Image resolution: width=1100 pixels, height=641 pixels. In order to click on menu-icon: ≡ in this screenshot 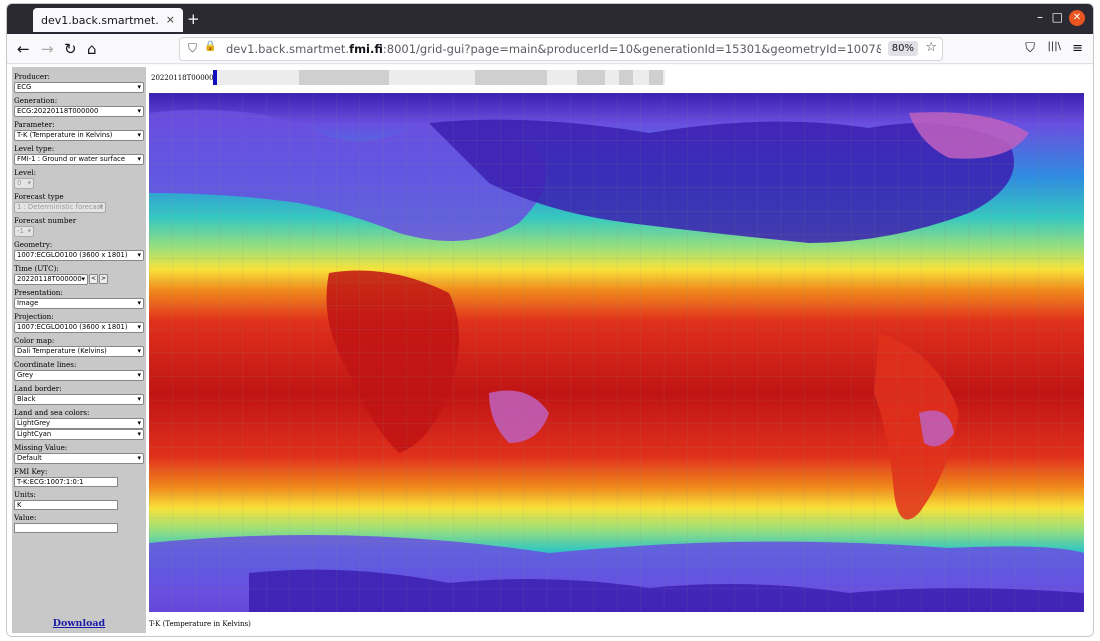, I will do `click(1077, 48)`.